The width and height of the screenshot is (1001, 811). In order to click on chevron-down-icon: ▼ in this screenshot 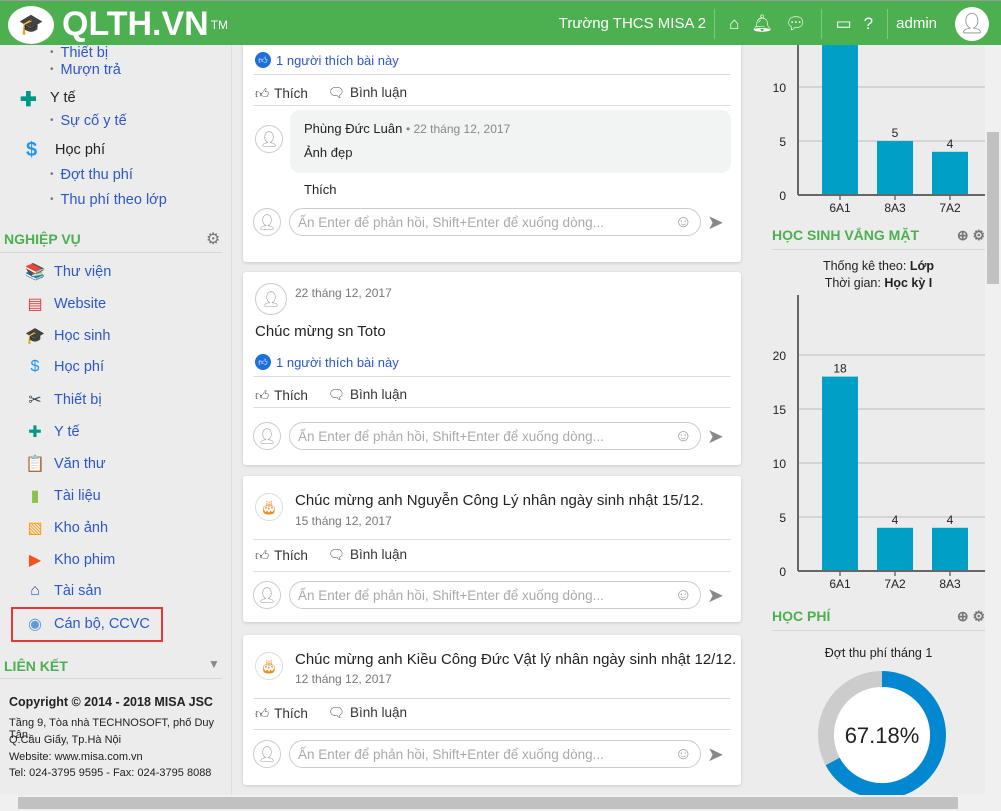, I will do `click(214, 664)`.